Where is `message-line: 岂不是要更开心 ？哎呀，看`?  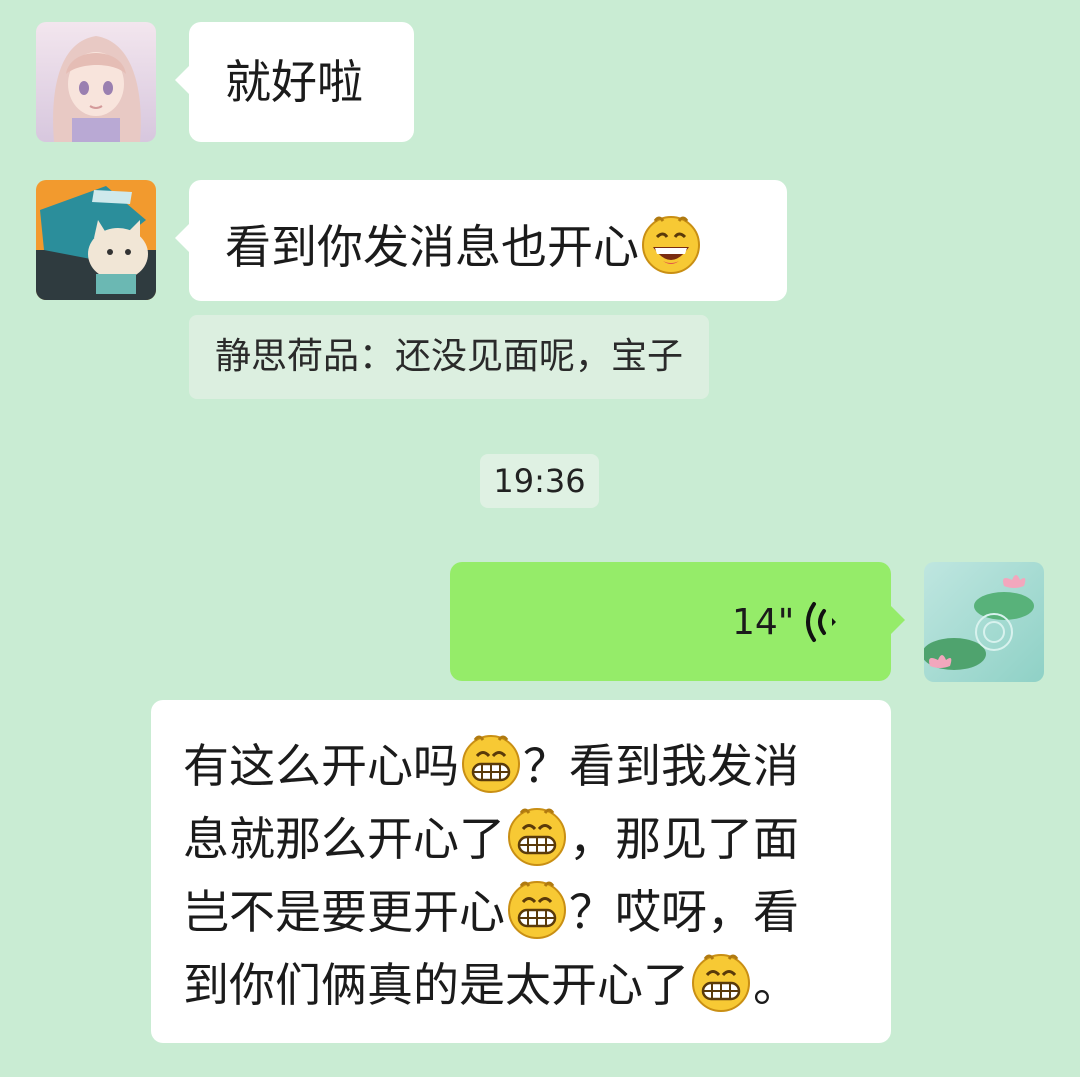 message-line: 岂不是要更开心 ？哎呀，看 is located at coordinates (491, 912).